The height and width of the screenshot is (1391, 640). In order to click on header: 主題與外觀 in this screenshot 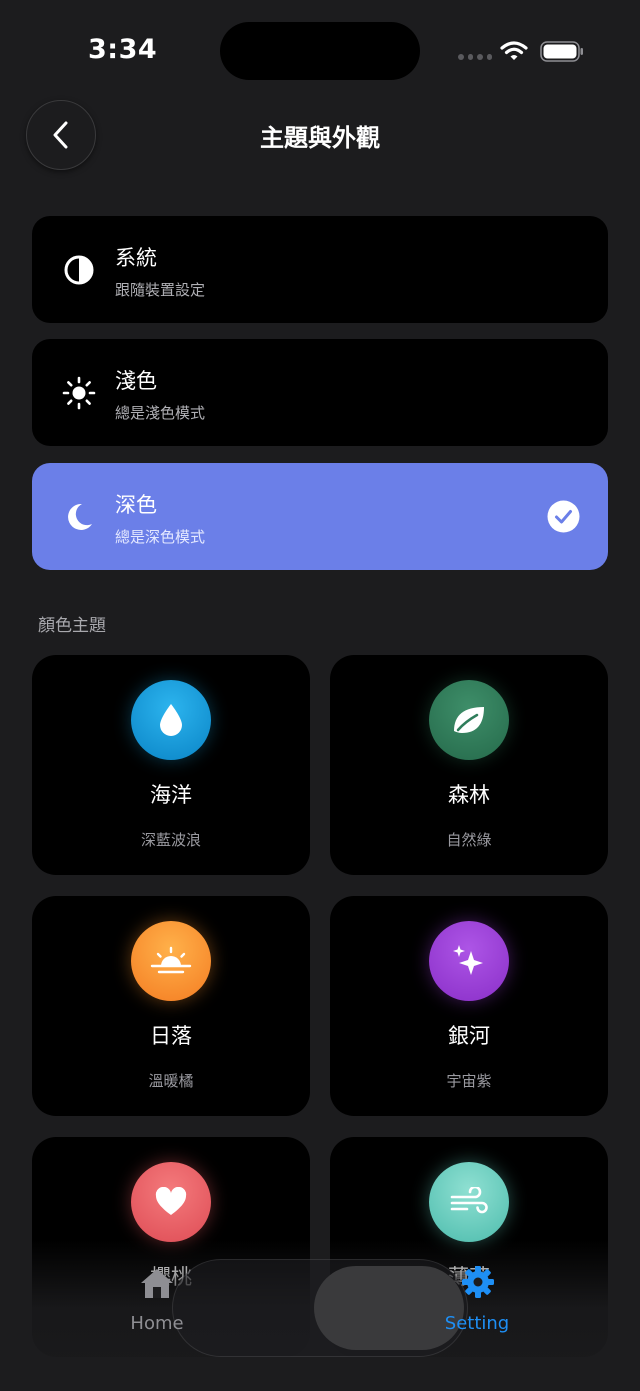, I will do `click(320, 135)`.